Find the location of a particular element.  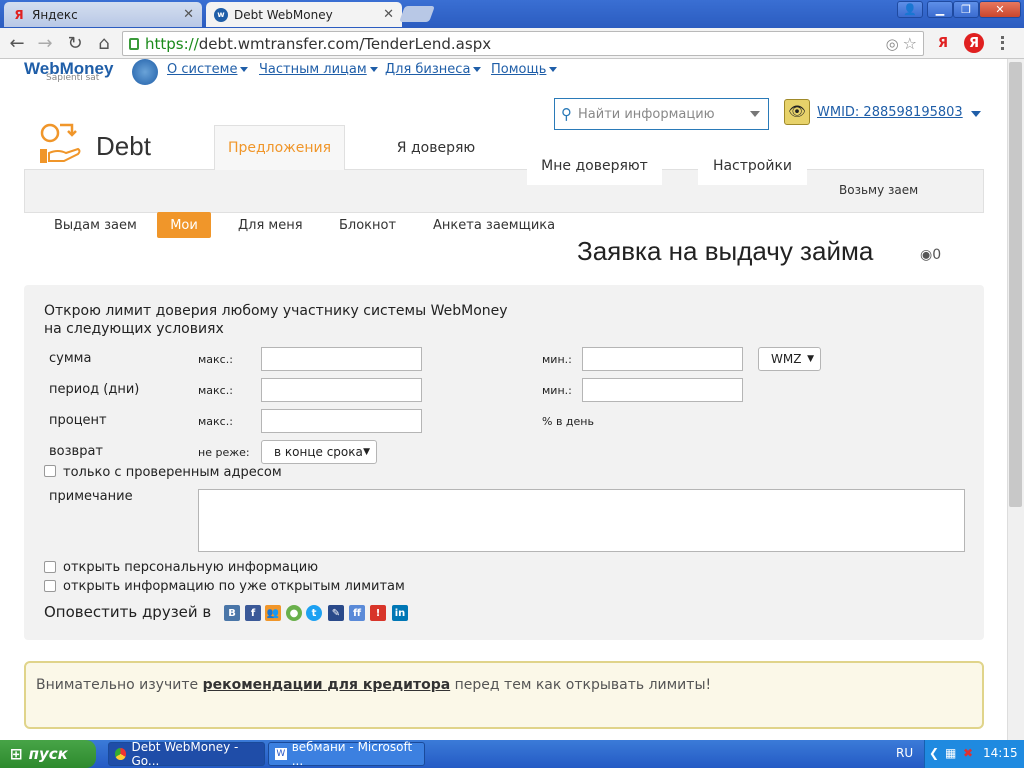

tab-offers: Предложения is located at coordinates (279, 147).